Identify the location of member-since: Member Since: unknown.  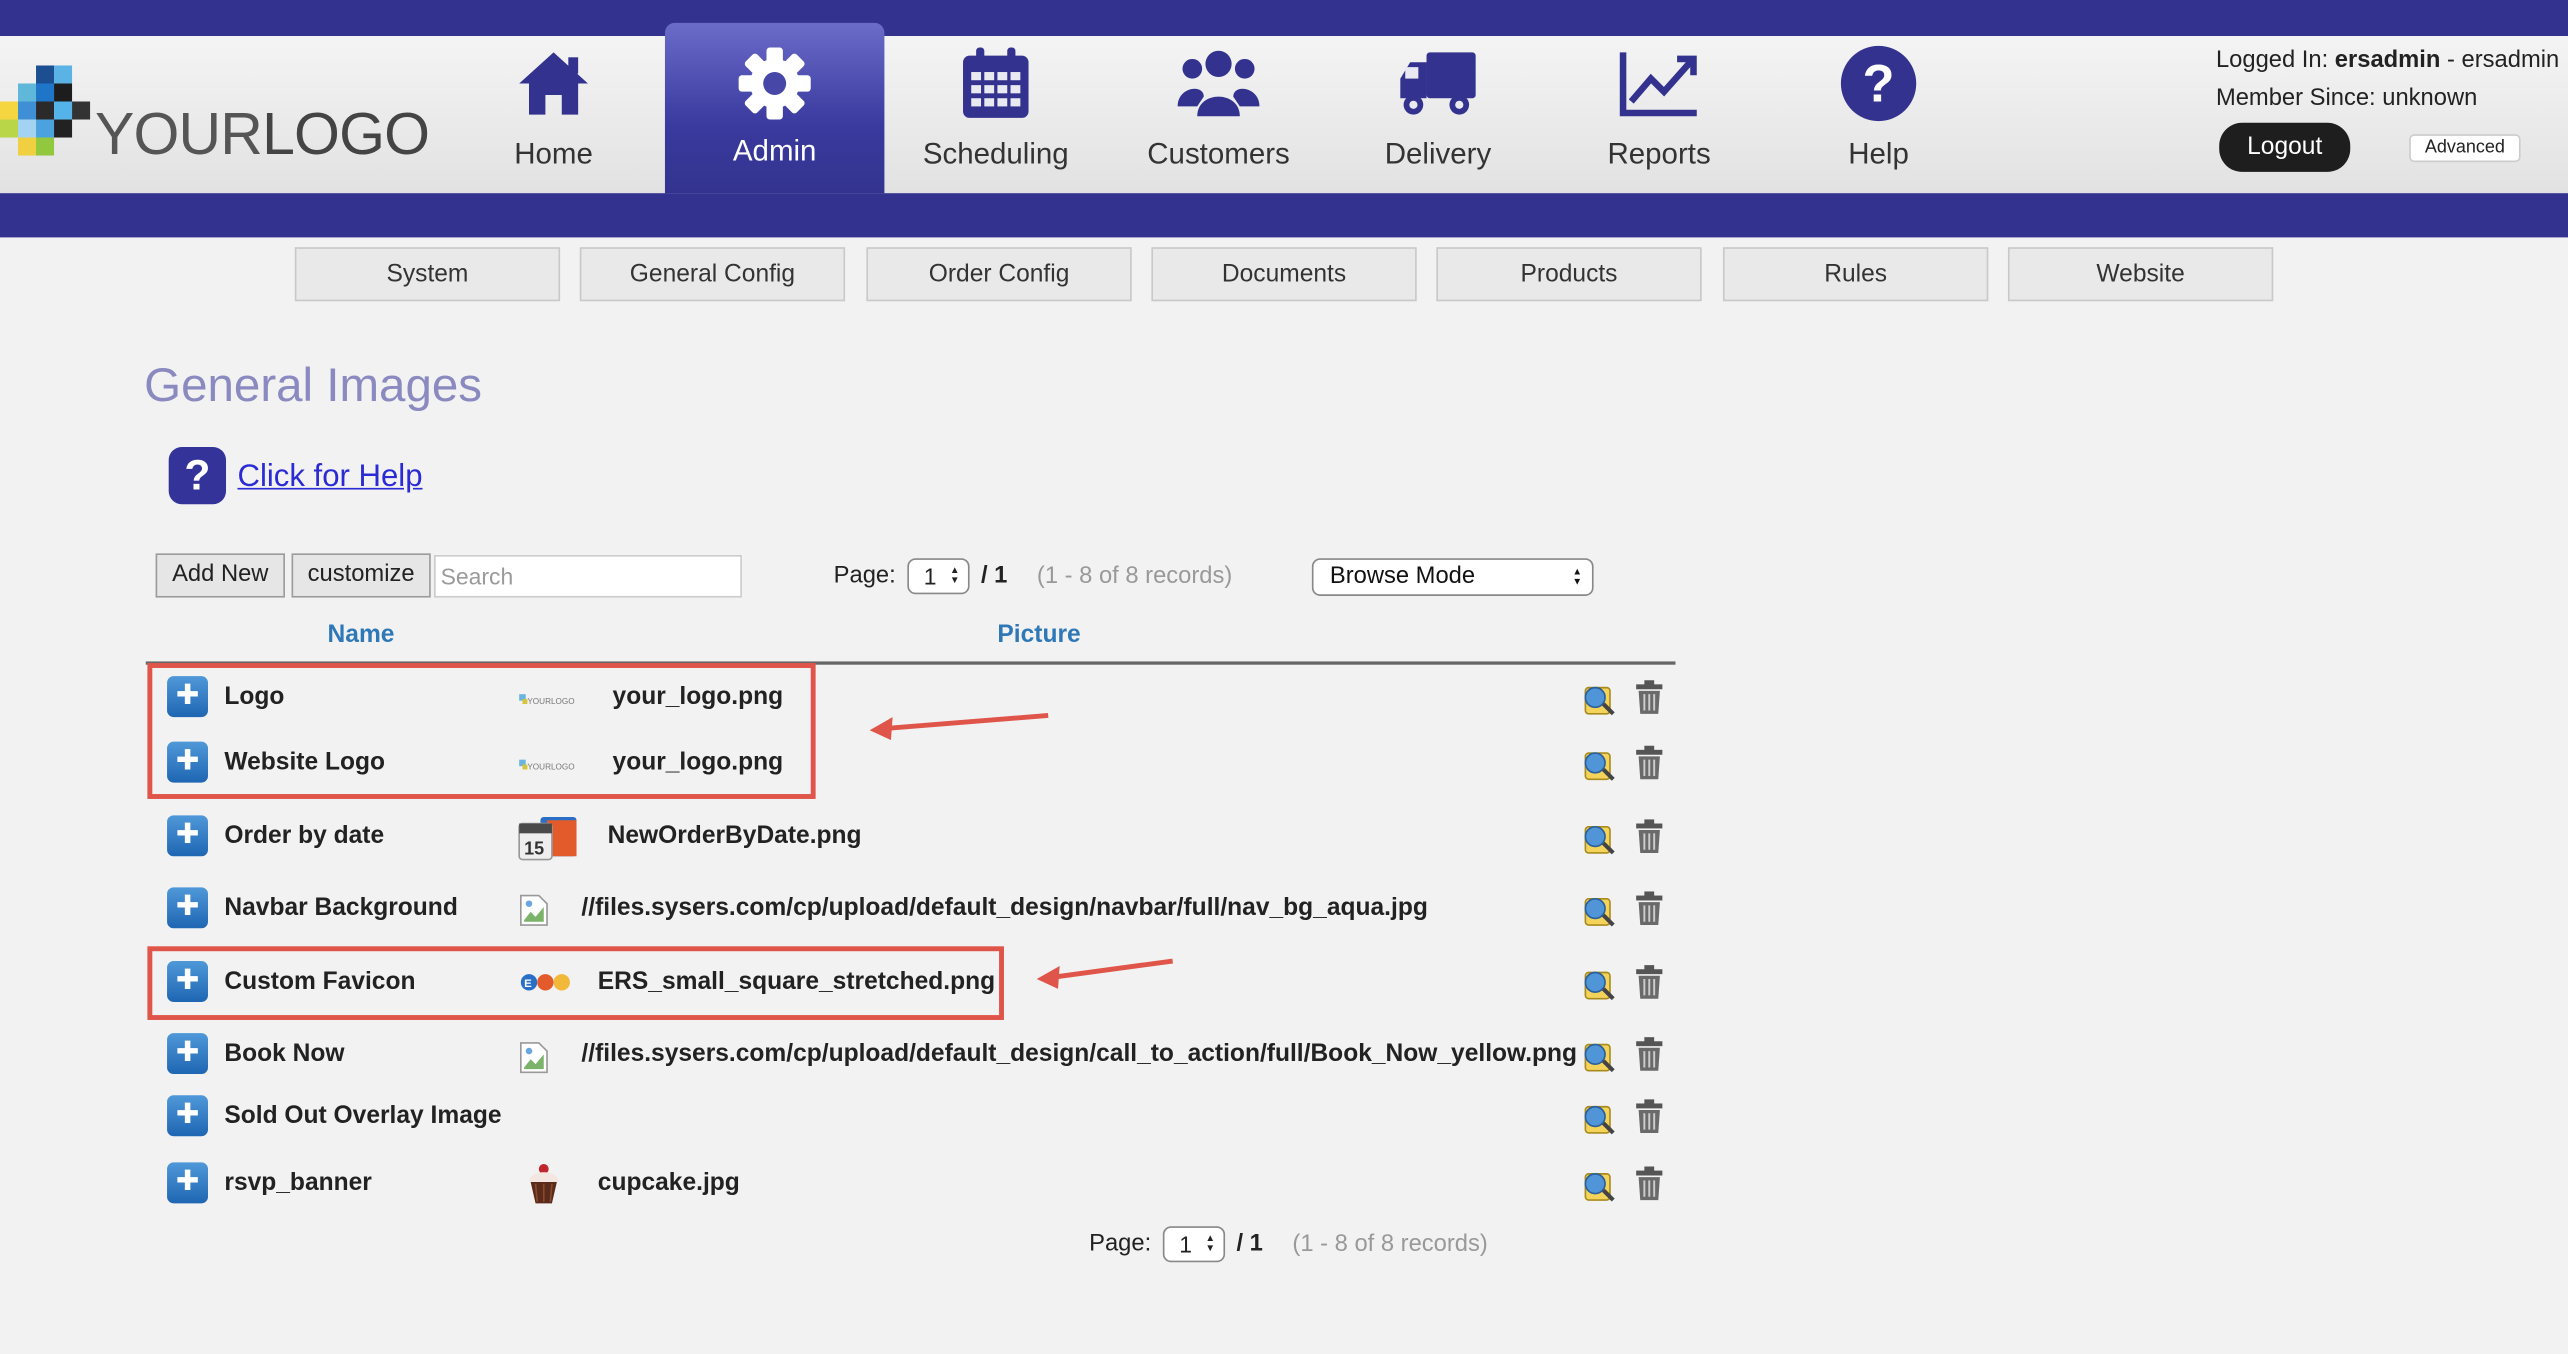
(2346, 98).